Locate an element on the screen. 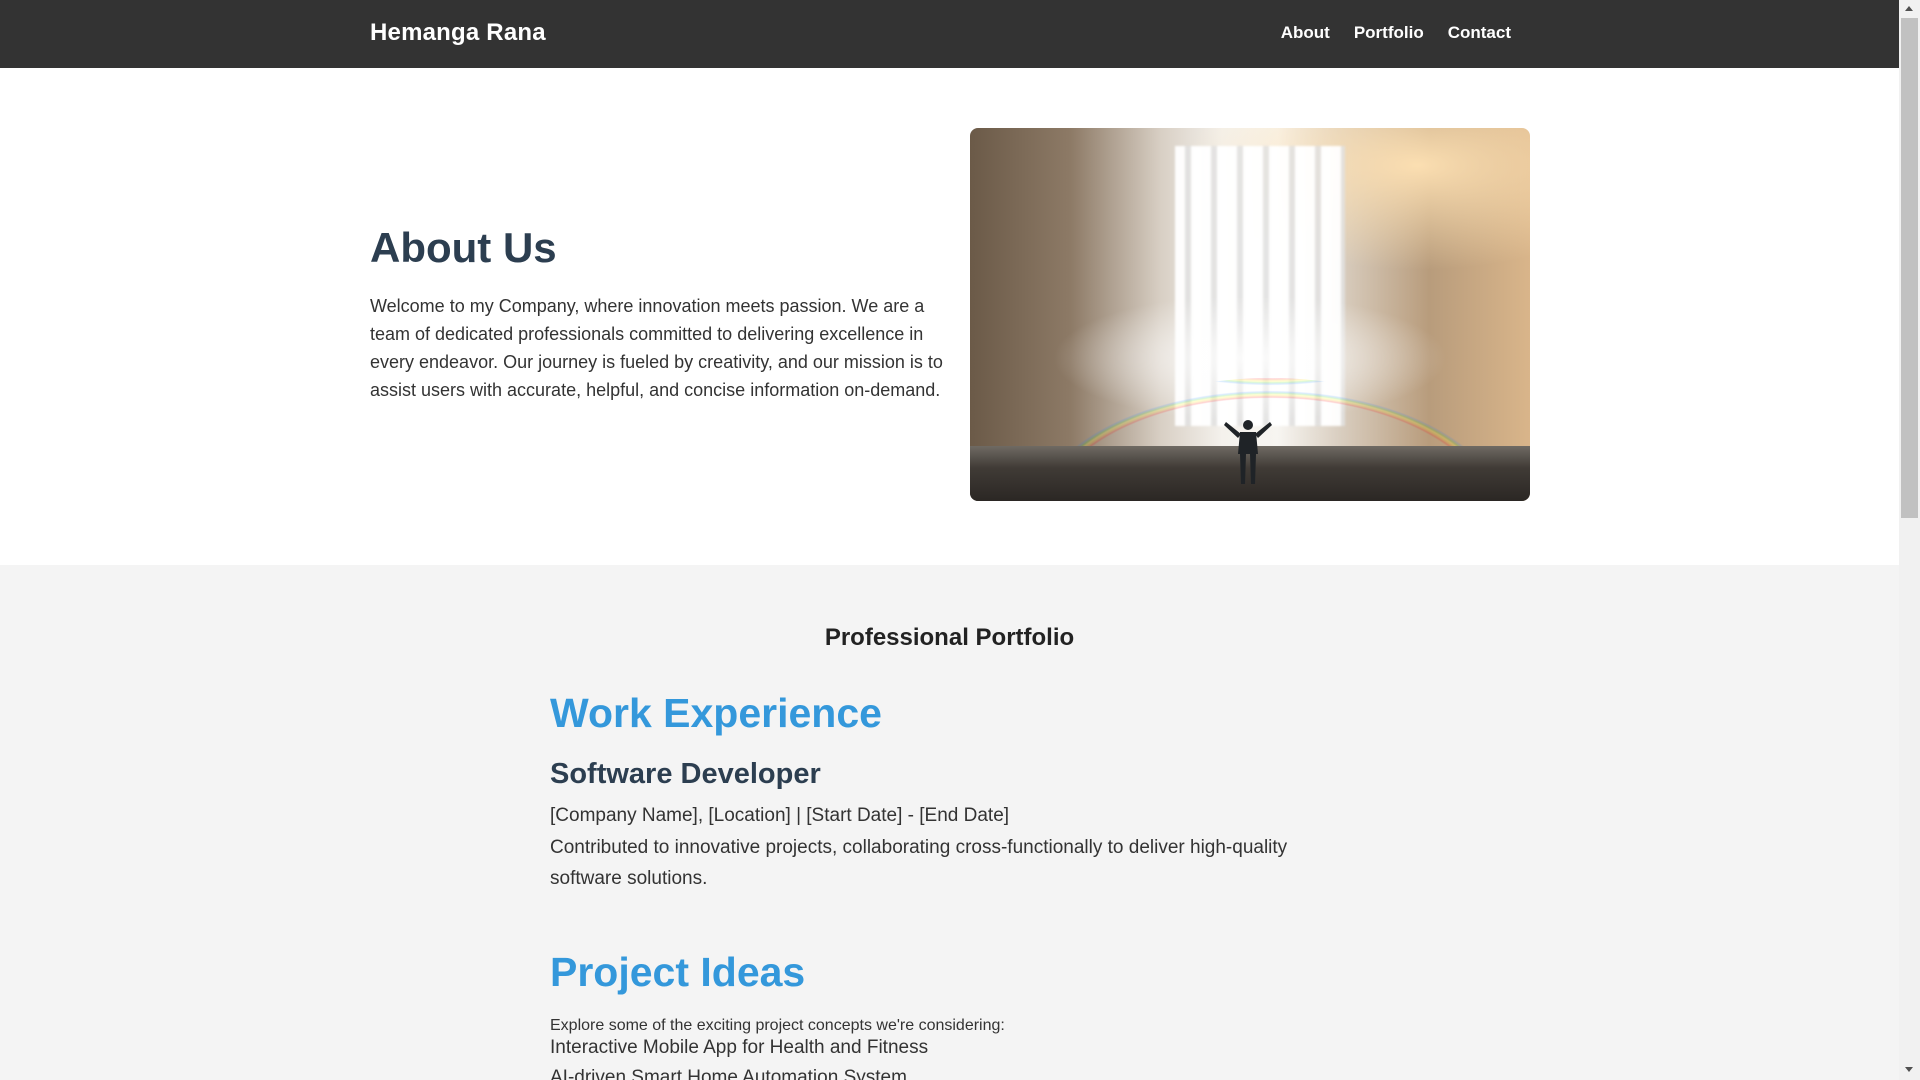  waterfall-image is located at coordinates (1250, 314).